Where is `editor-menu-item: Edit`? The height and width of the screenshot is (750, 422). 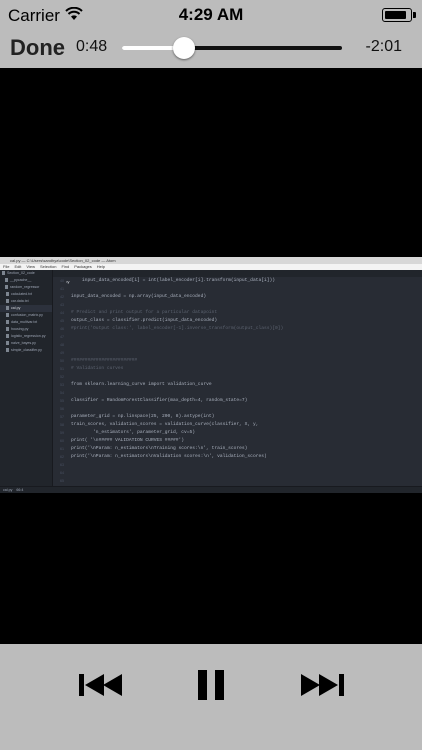 editor-menu-item: Edit is located at coordinates (18, 266).